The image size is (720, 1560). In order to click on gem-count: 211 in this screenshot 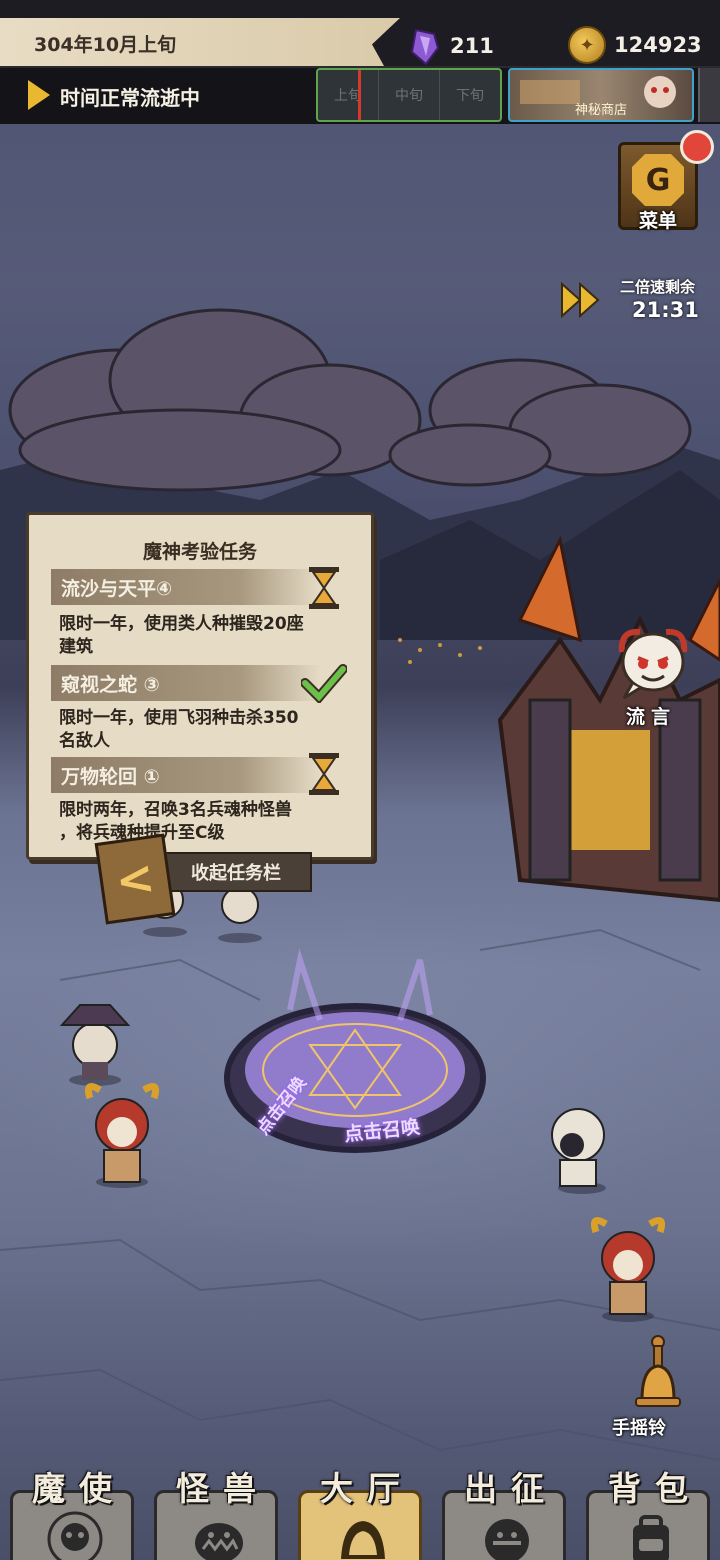, I will do `click(472, 46)`.